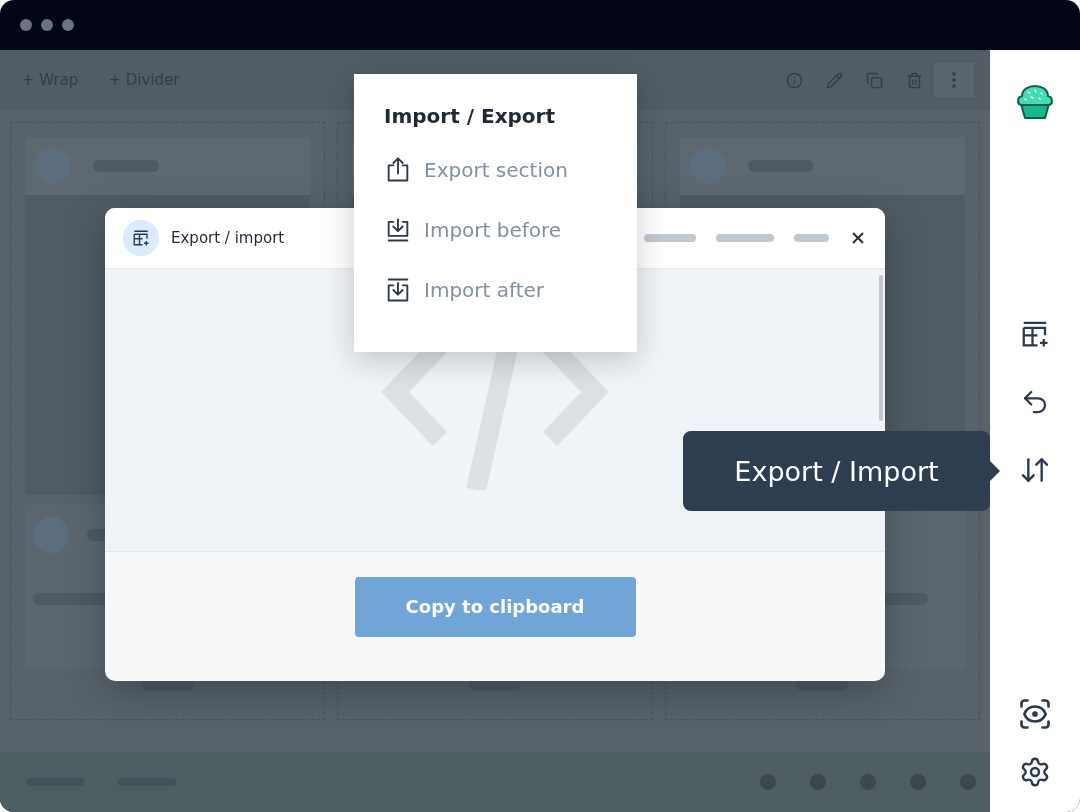  I want to click on tooltip-arrow, so click(995, 471).